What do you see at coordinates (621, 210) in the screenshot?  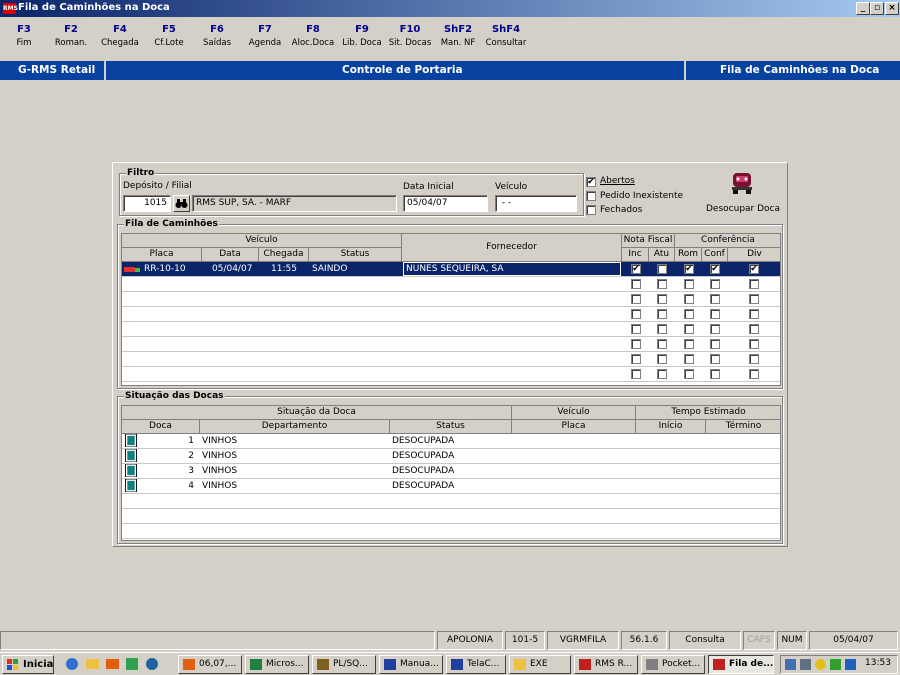 I see `fechados-label: Fechados` at bounding box center [621, 210].